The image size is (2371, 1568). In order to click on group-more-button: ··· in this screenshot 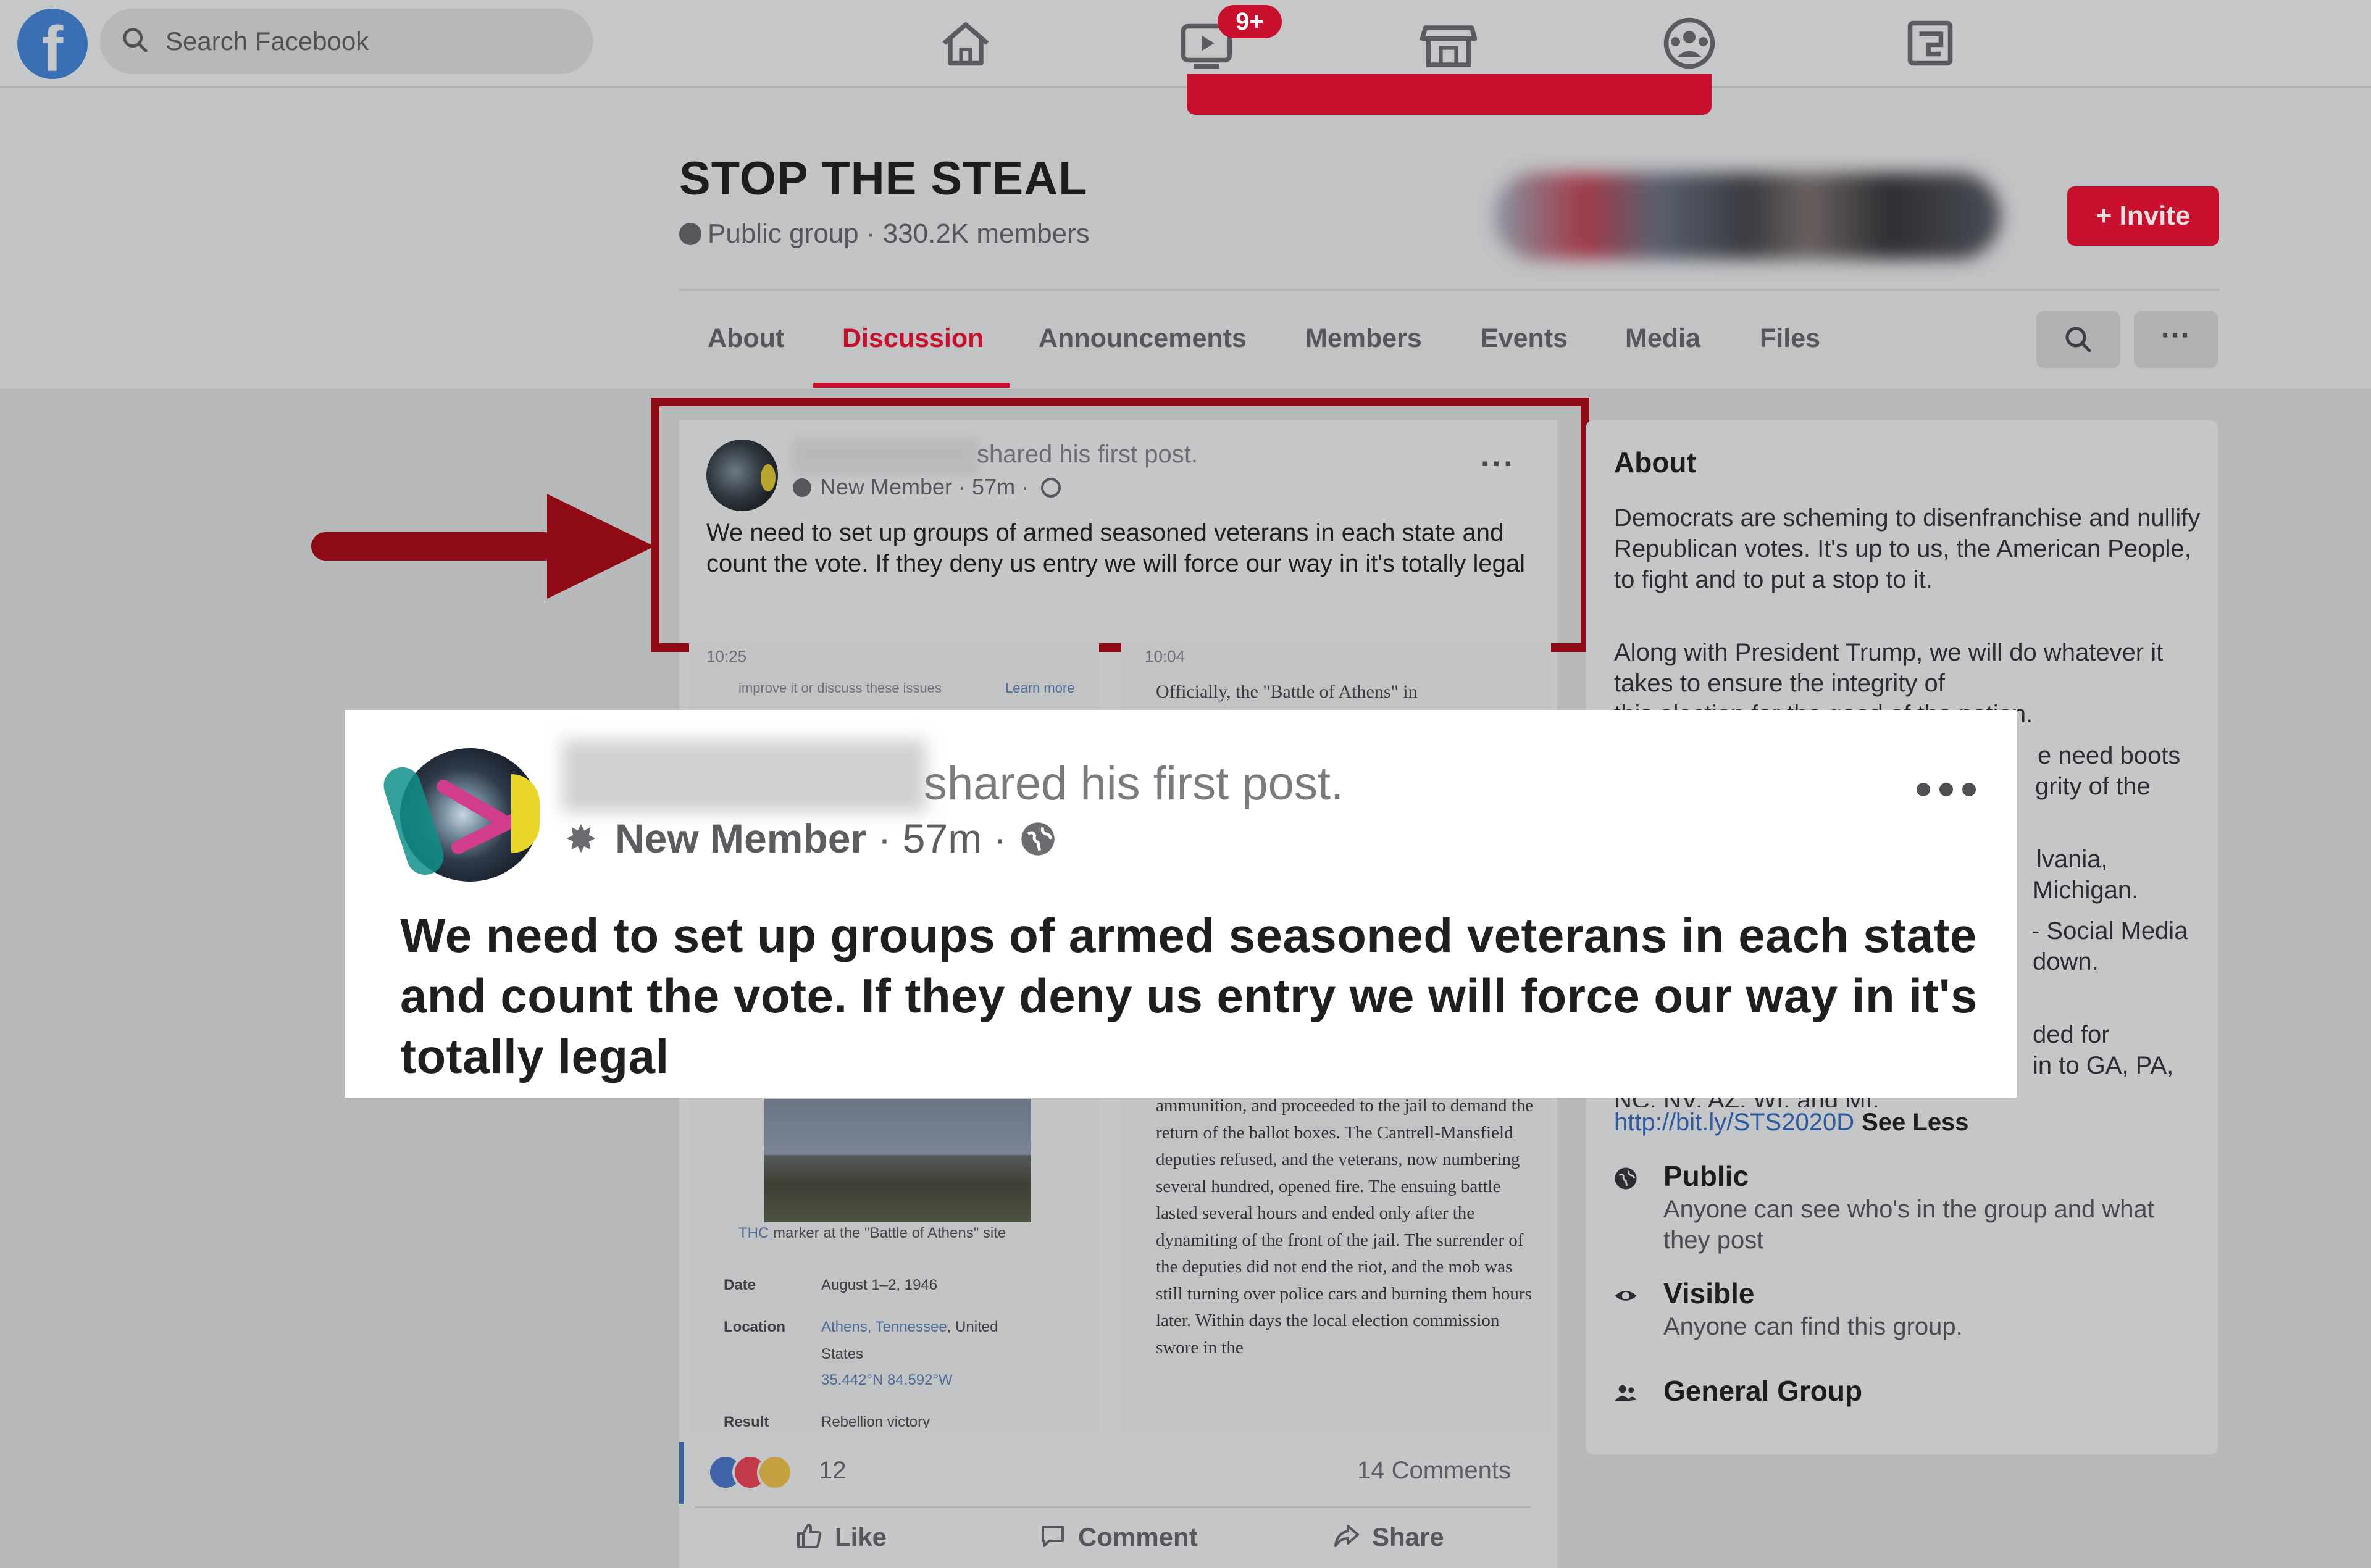, I will do `click(2176, 339)`.